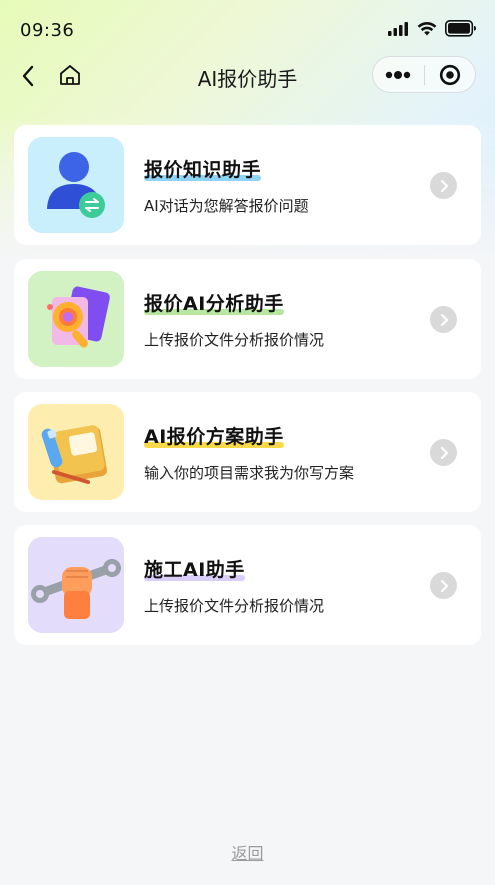 This screenshot has height=885, width=495. I want to click on close-button, so click(449, 74).